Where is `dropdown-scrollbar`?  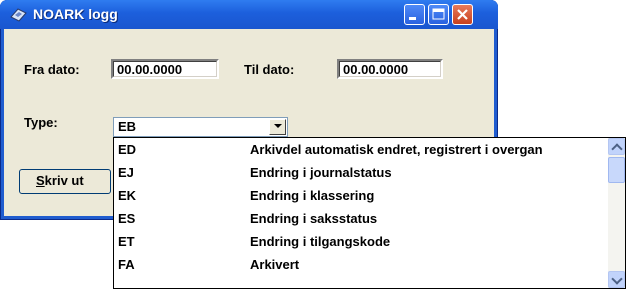 dropdown-scrollbar is located at coordinates (616, 213).